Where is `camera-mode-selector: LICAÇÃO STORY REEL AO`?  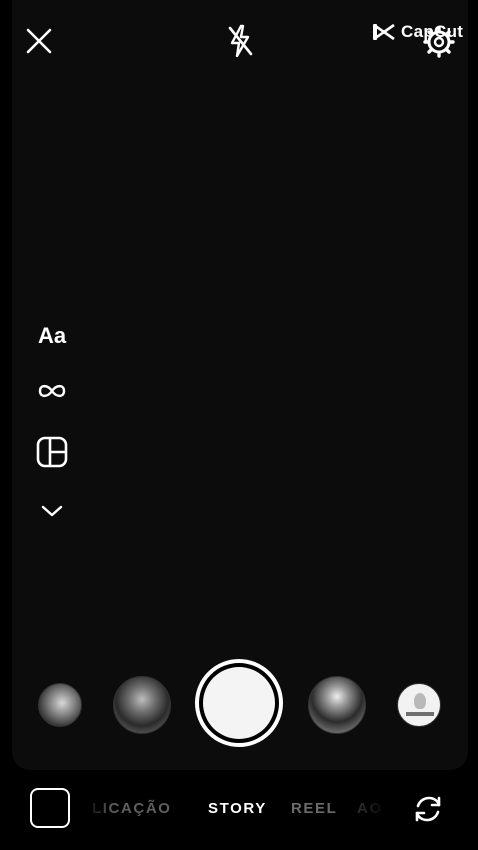 camera-mode-selector: LICAÇÃO STORY REEL AO is located at coordinates (238, 810).